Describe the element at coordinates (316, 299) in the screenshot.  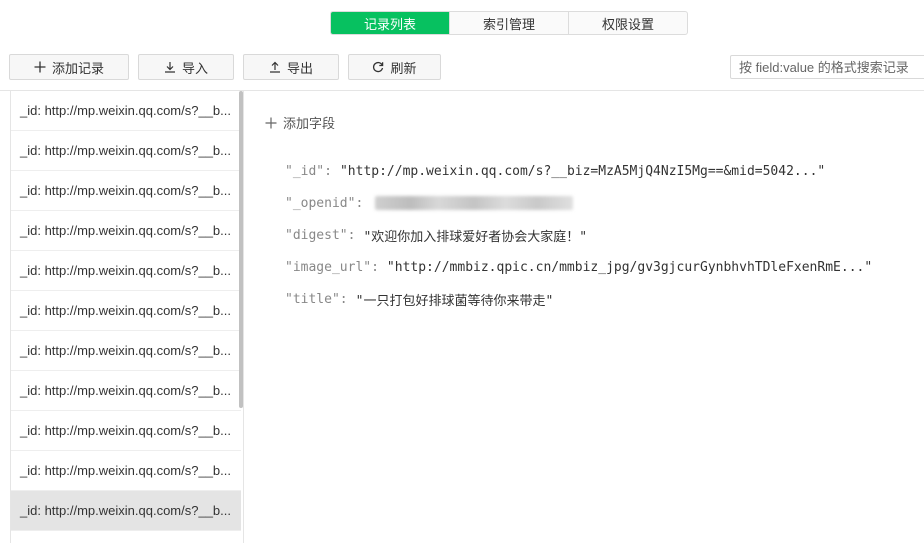
I see `field-key: "title":` at that location.